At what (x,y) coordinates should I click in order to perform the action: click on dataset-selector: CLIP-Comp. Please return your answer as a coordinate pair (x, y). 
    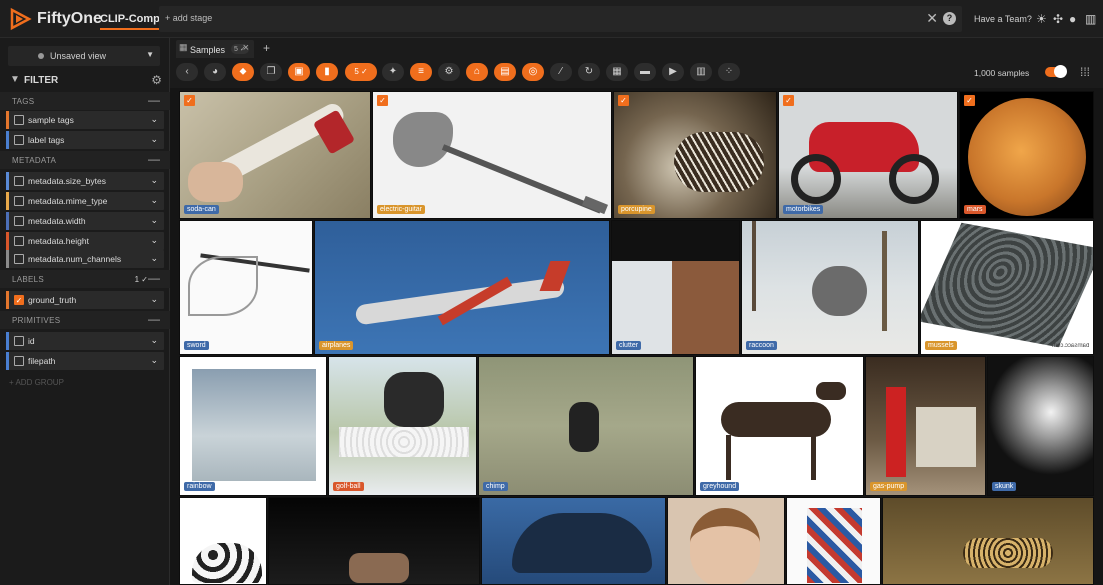
    Looking at the image, I should click on (130, 21).